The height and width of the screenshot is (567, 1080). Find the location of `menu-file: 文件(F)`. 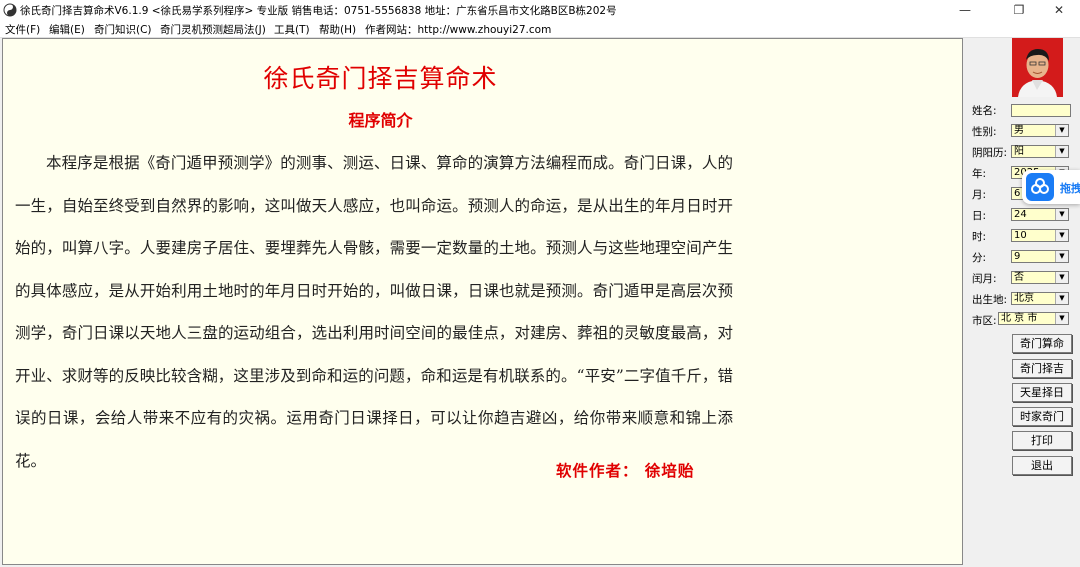

menu-file: 文件(F) is located at coordinates (22, 29).